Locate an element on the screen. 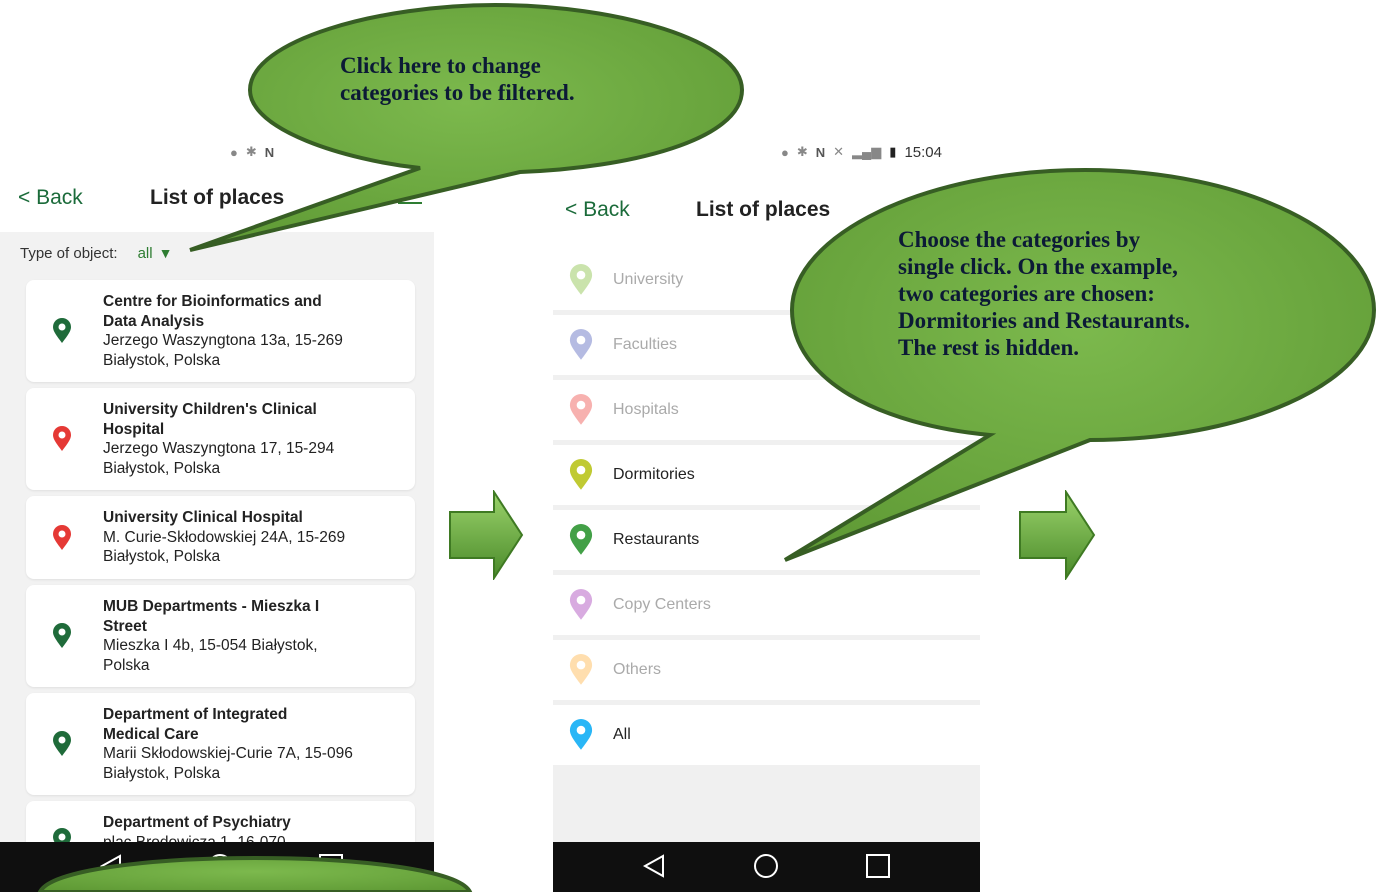 The height and width of the screenshot is (892, 1377). callout-line: Click here to change is located at coordinates (440, 65).